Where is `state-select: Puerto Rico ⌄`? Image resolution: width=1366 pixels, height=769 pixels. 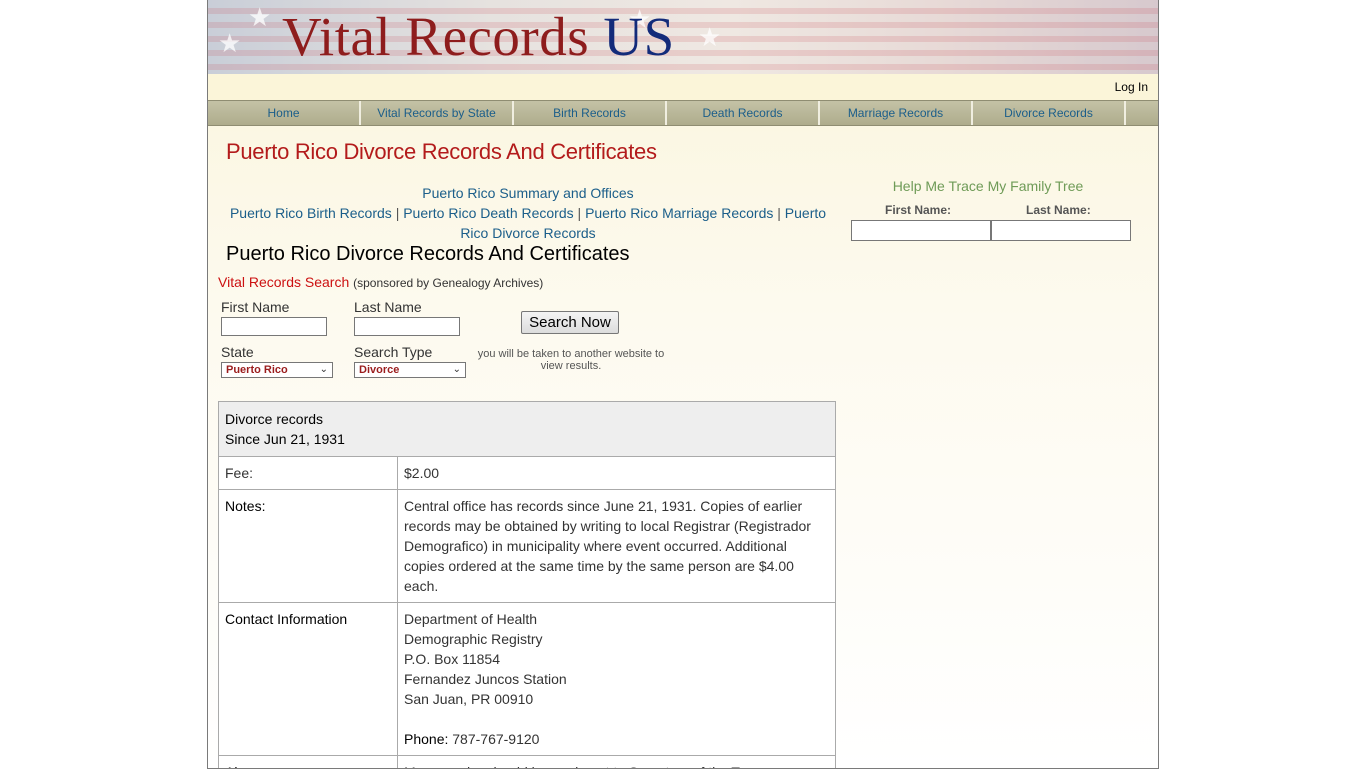 state-select: Puerto Rico ⌄ is located at coordinates (277, 370).